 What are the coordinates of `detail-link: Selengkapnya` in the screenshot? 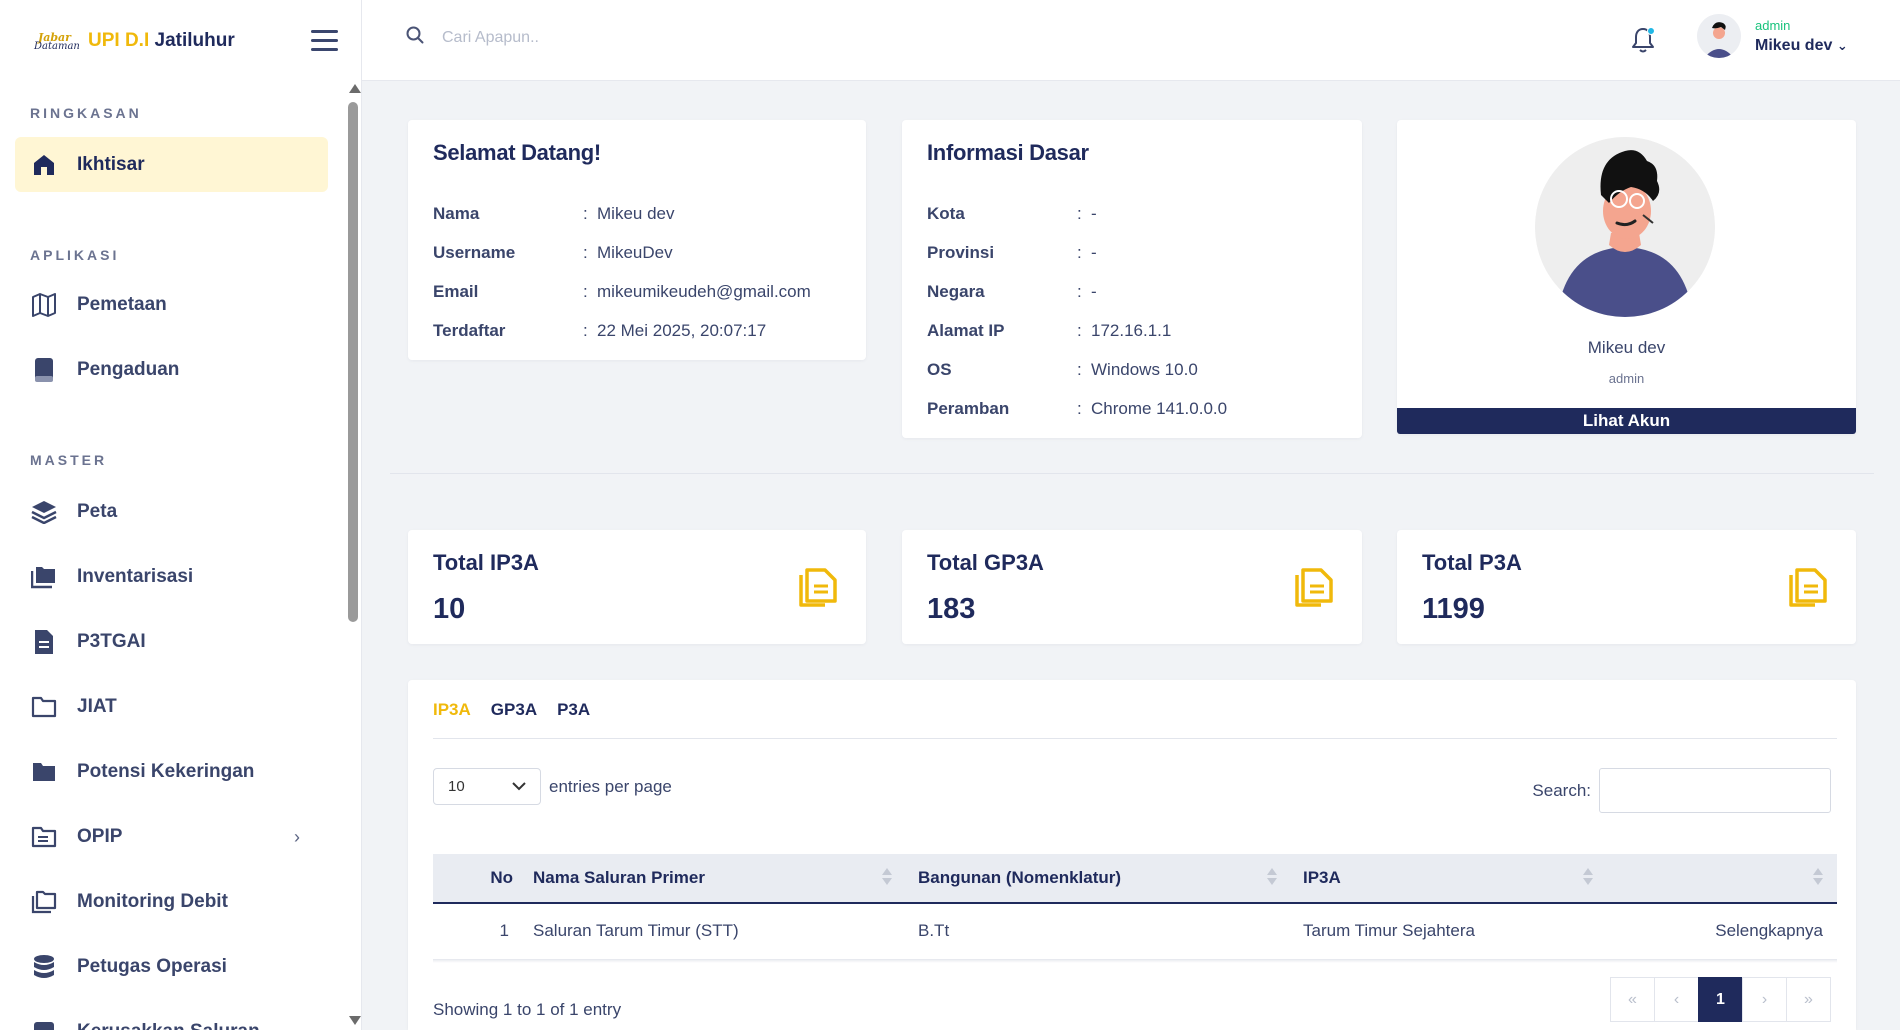 It's located at (1722, 931).